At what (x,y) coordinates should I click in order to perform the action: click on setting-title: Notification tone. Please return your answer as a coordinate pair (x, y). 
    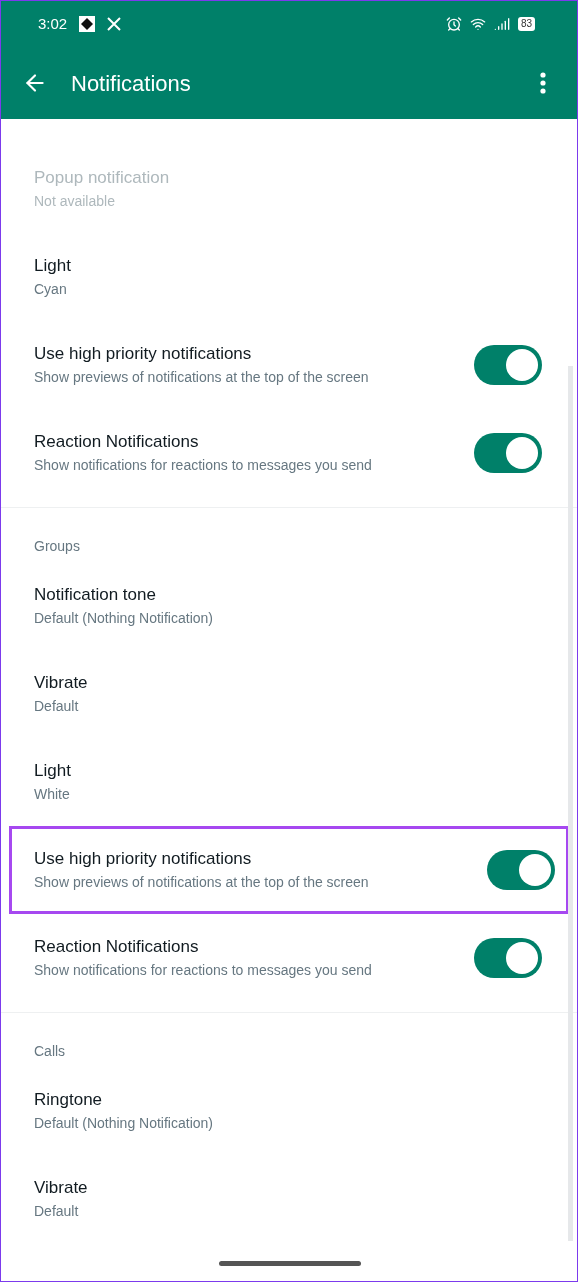
    Looking at the image, I should click on (95, 595).